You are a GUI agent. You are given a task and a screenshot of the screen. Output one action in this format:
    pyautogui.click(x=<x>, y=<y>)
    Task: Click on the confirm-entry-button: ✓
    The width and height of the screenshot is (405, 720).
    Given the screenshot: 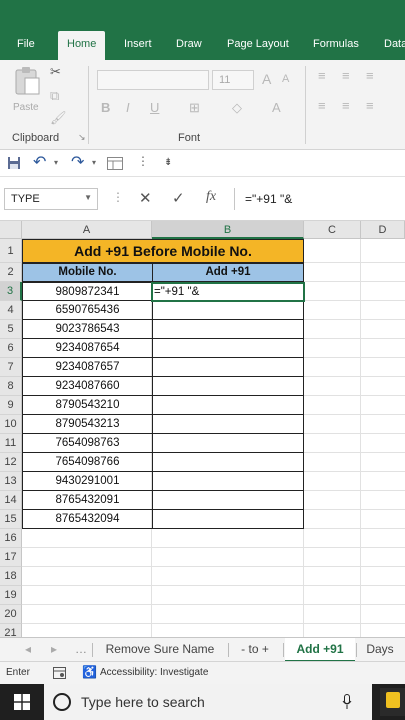 What is the action you would take?
    pyautogui.click(x=178, y=198)
    